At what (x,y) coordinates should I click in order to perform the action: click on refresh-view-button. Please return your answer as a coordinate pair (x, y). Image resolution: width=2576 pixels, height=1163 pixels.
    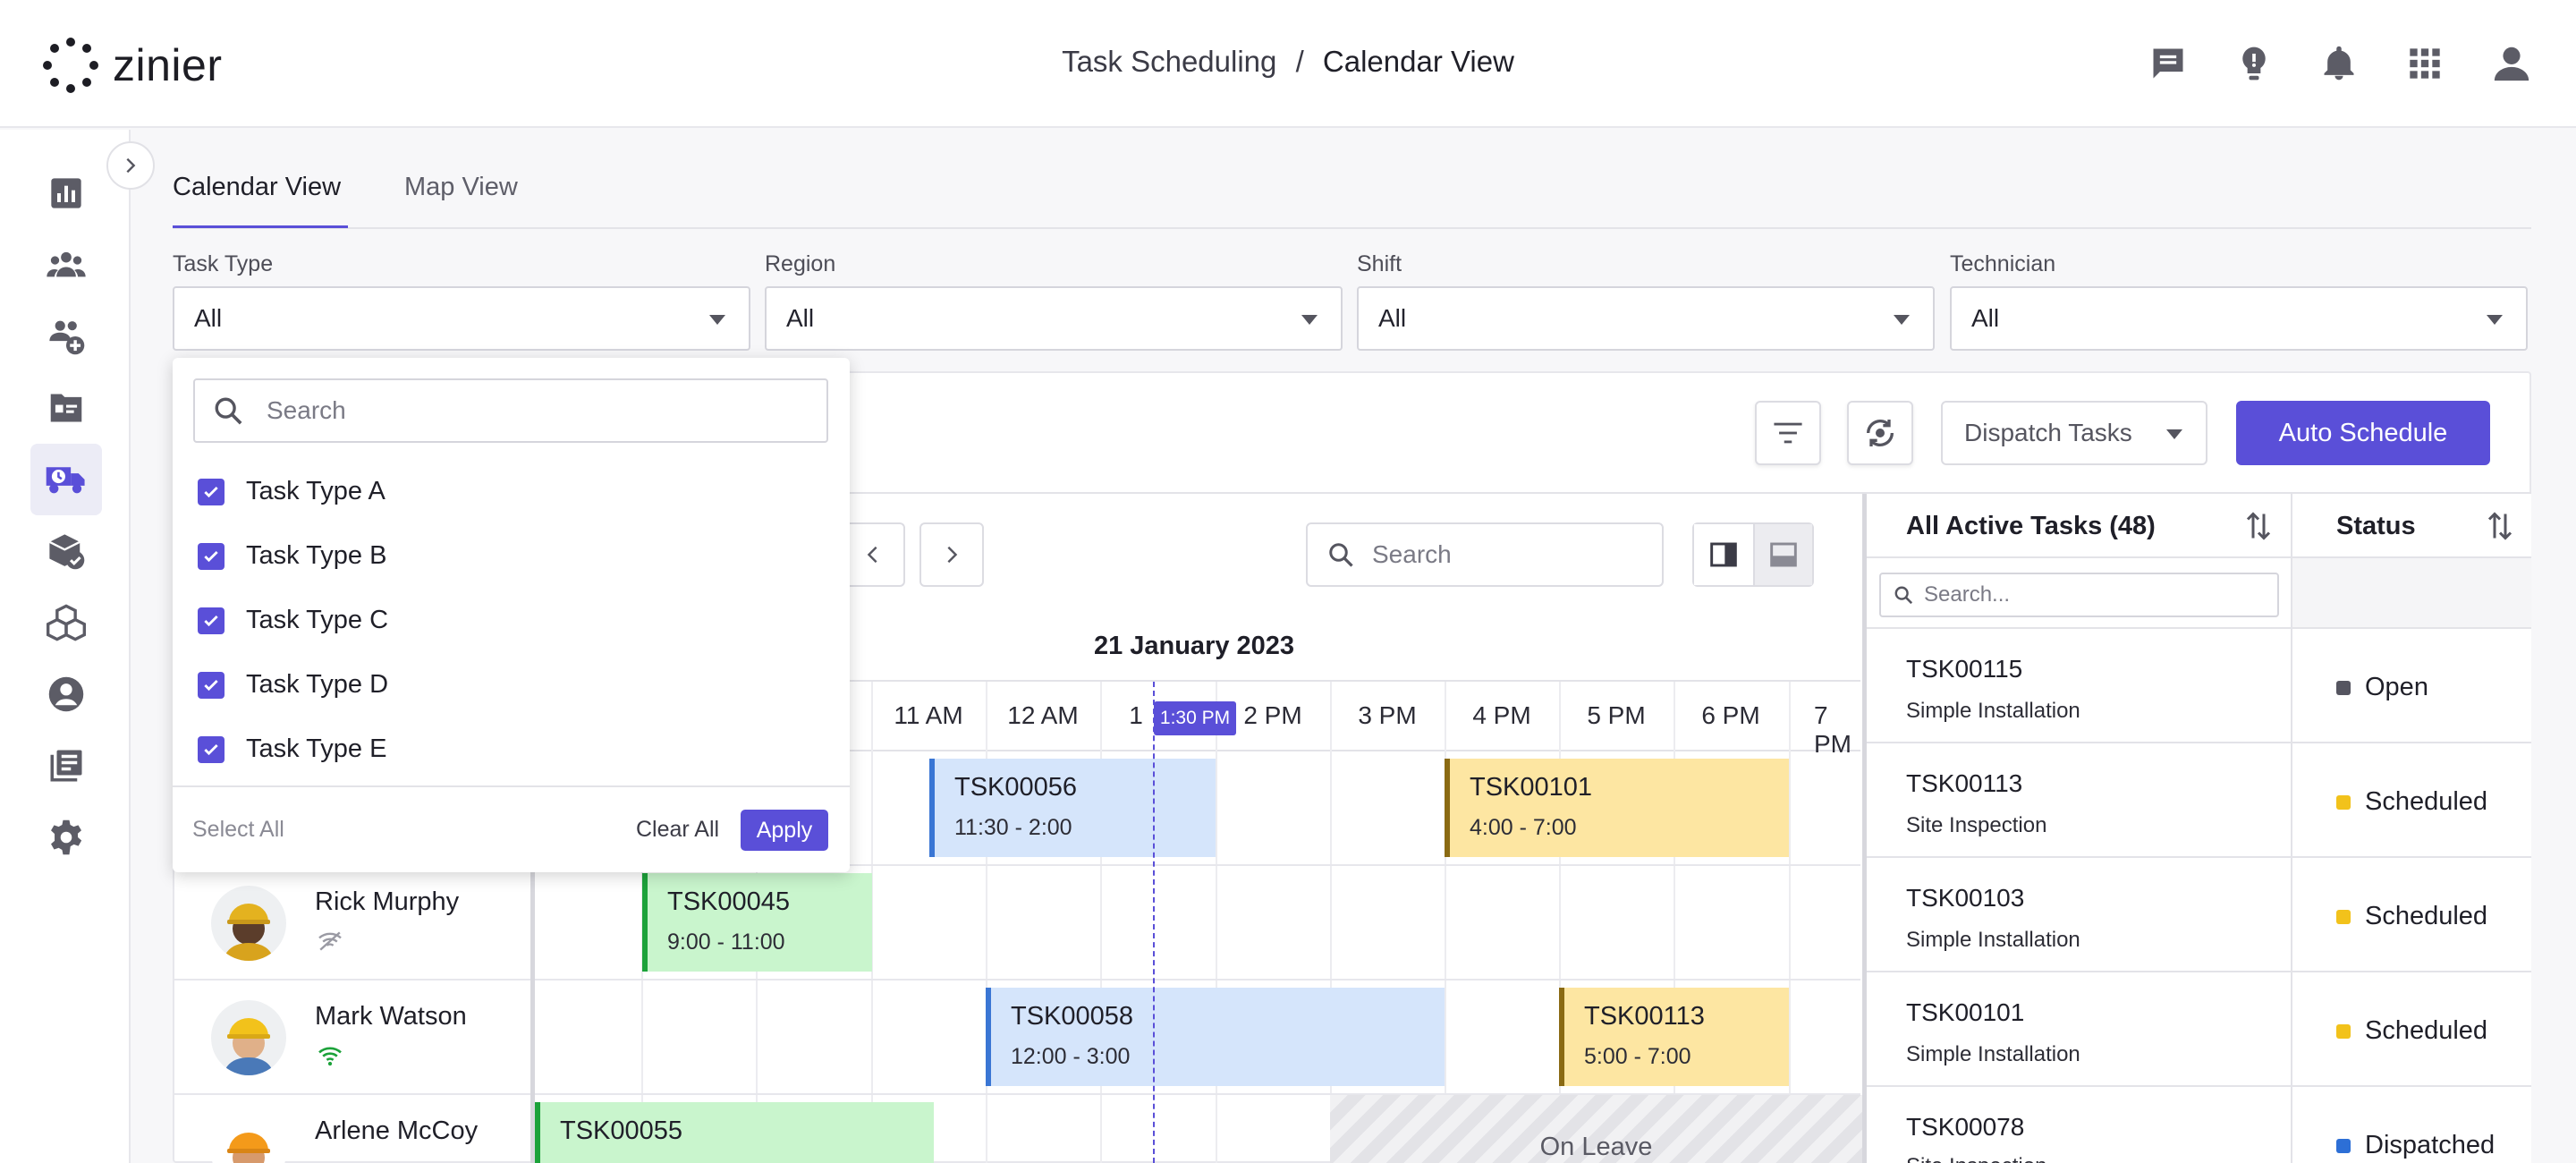
    Looking at the image, I should click on (1880, 433).